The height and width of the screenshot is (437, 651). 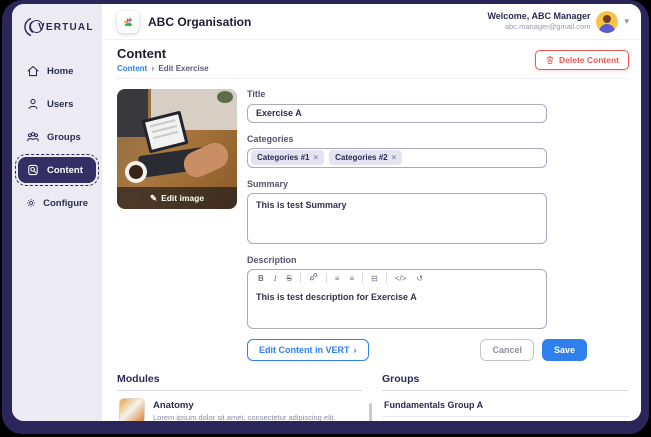 I want to click on summary-label: Summary, so click(x=268, y=183).